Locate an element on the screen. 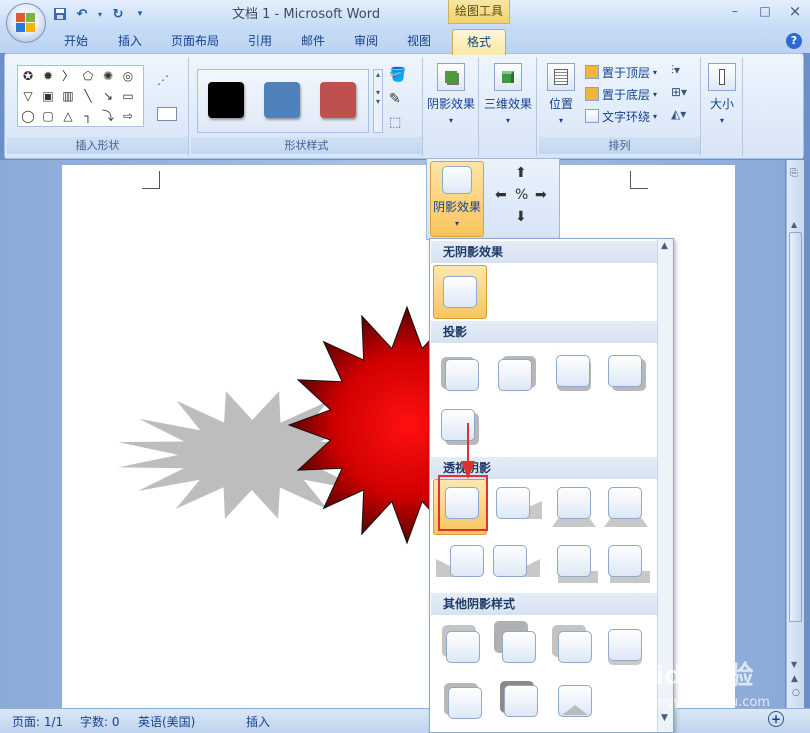  right-arrow-shape-icon: ⇨ is located at coordinates (128, 116).